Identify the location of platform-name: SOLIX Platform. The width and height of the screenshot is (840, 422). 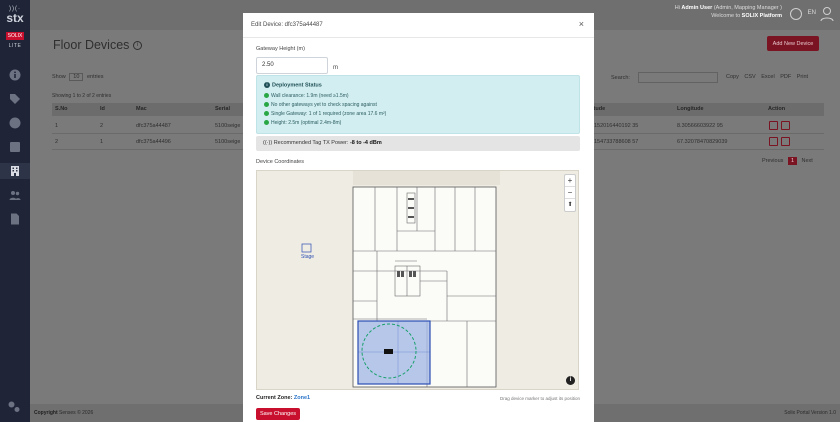
(761, 16).